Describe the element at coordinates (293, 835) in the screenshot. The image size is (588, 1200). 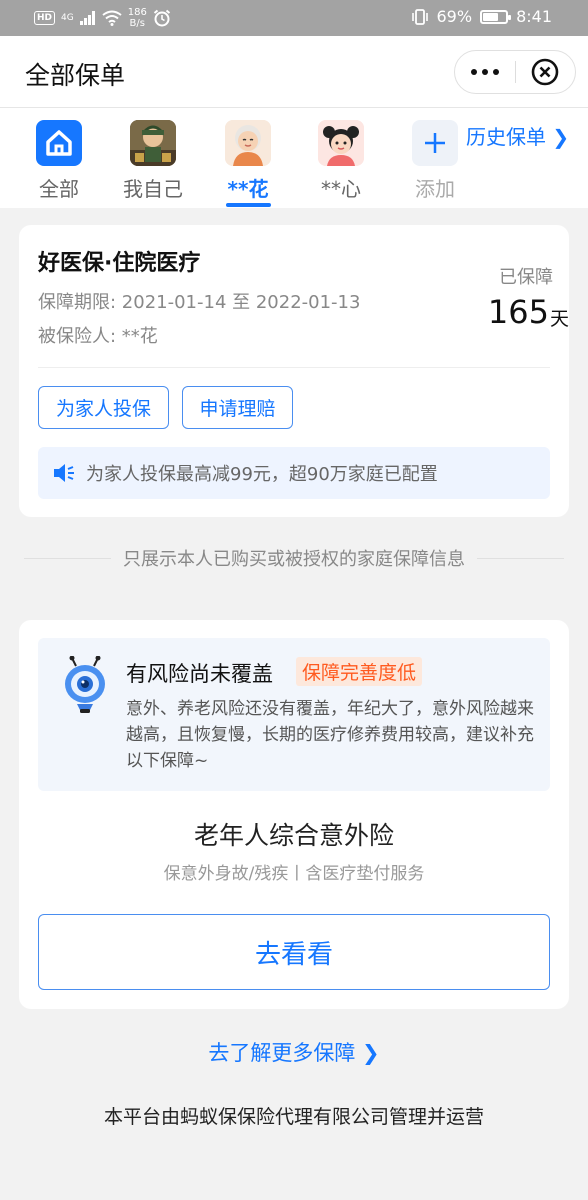
I see `product-name: 老年人综合意外险` at that location.